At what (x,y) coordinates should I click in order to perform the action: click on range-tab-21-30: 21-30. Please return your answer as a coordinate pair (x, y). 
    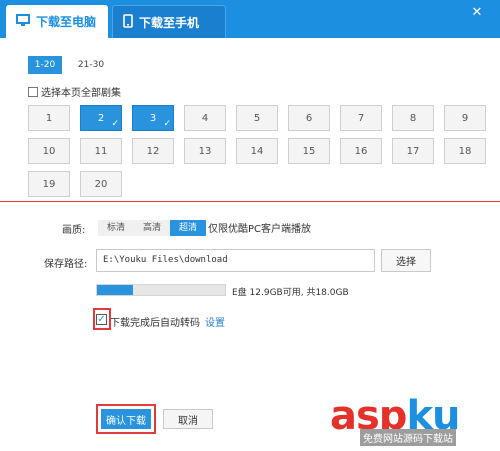
    Looking at the image, I should click on (91, 65).